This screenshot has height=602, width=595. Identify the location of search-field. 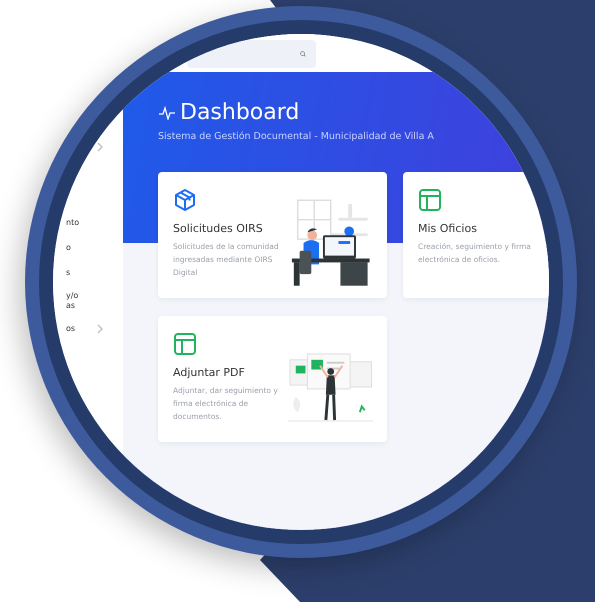
(251, 54).